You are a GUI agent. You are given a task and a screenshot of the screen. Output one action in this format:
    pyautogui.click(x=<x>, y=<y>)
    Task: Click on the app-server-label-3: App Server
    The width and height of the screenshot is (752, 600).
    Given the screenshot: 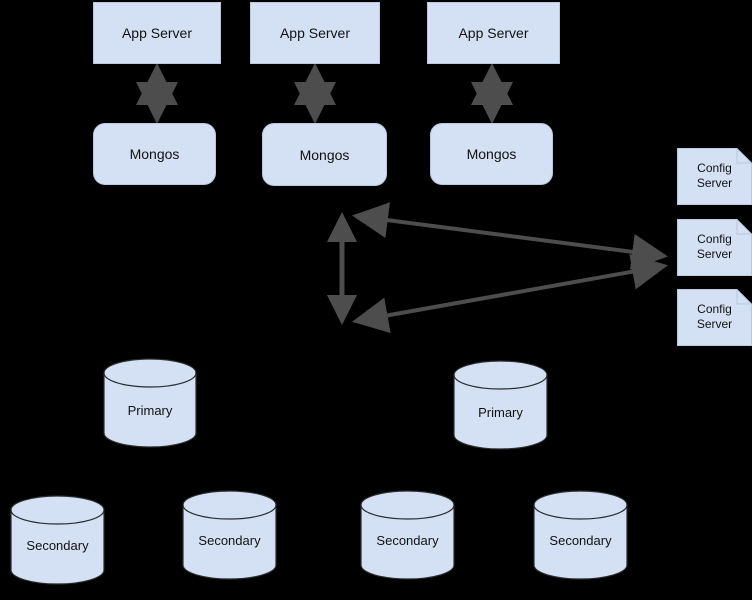 What is the action you would take?
    pyautogui.click(x=493, y=33)
    